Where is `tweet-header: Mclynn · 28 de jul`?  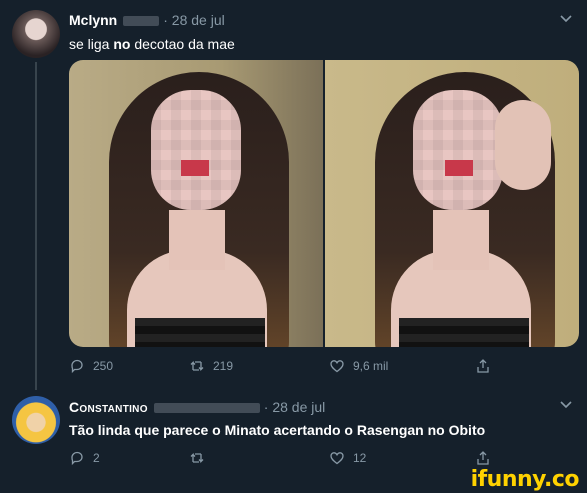
tweet-header: Mclynn · 28 de jul is located at coordinates (147, 20).